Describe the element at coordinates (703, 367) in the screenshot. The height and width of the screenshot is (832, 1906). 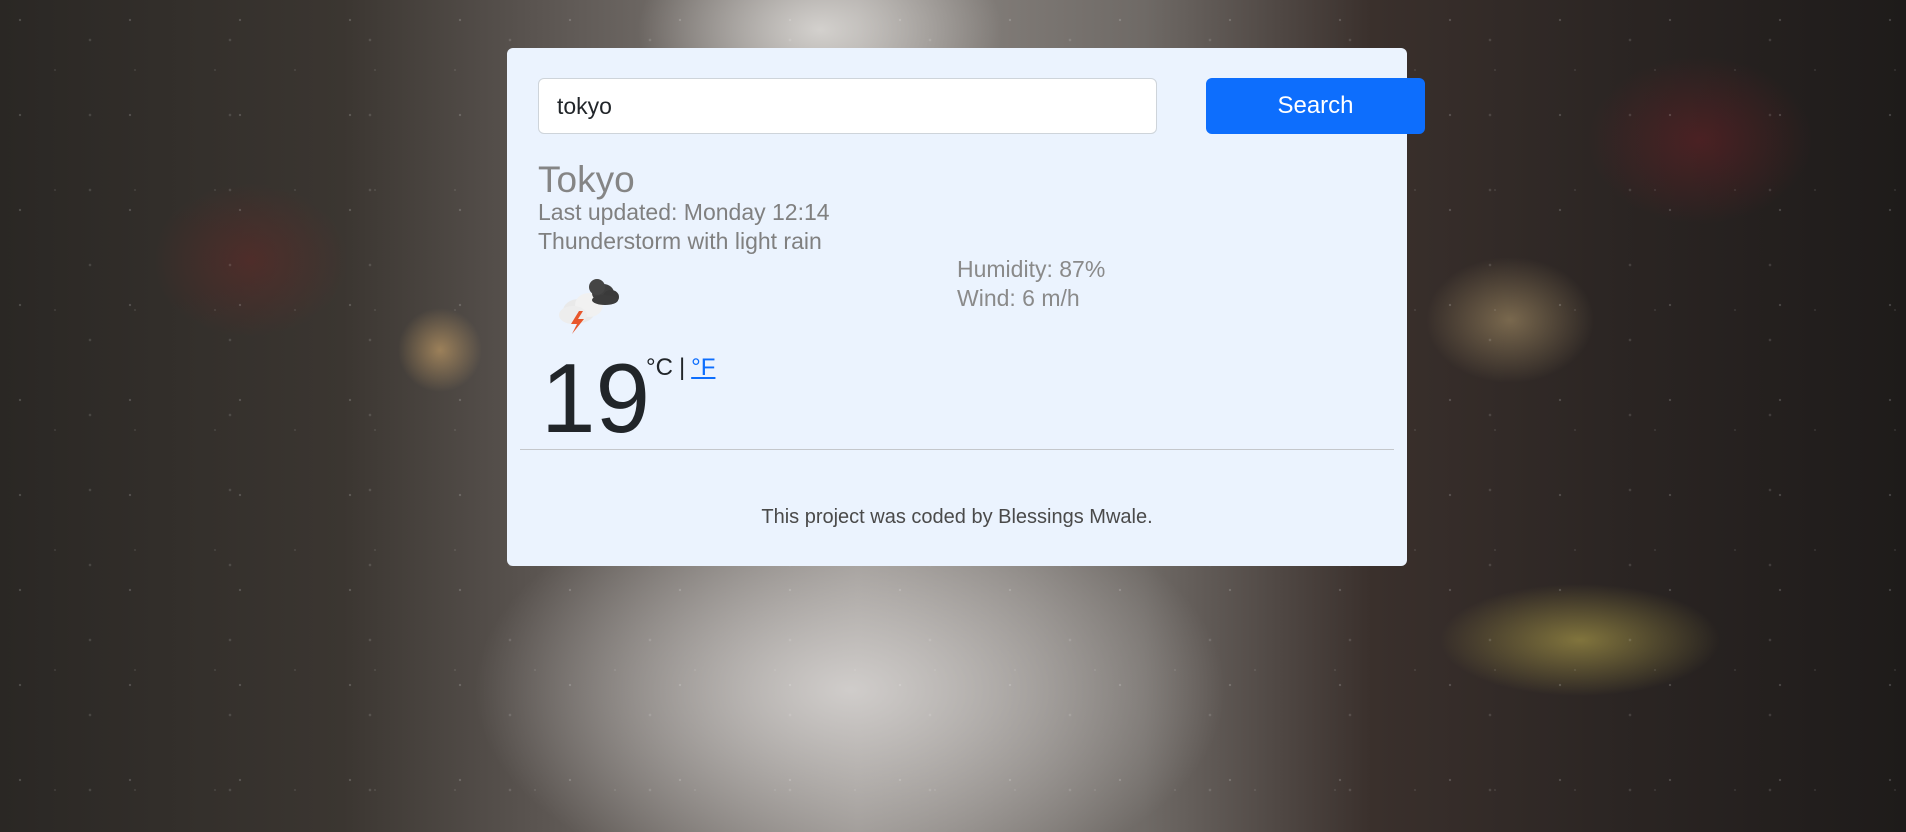
I see `fahrenheit-link: °F` at that location.